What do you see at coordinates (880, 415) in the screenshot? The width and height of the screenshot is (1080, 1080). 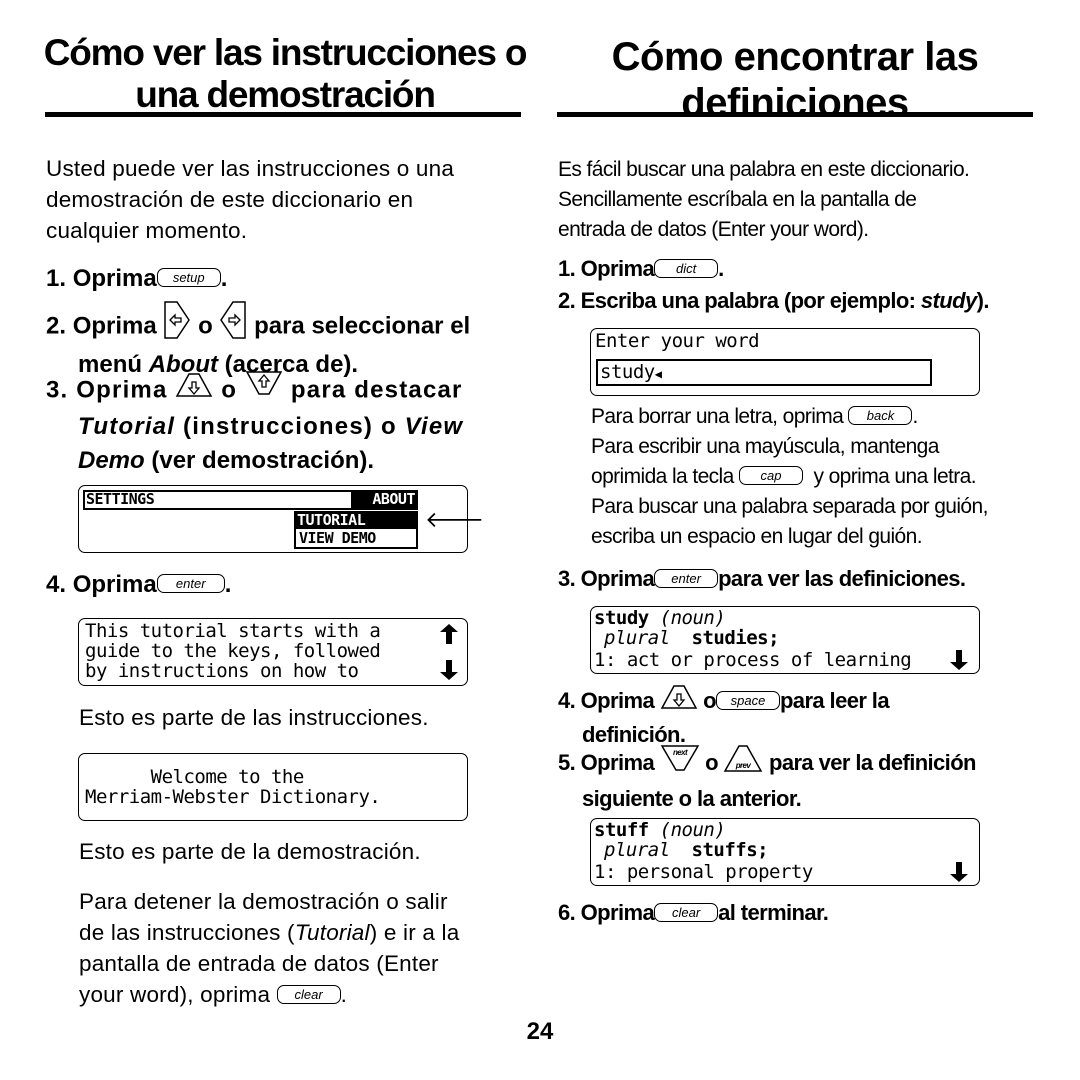 I see `back-key: back` at bounding box center [880, 415].